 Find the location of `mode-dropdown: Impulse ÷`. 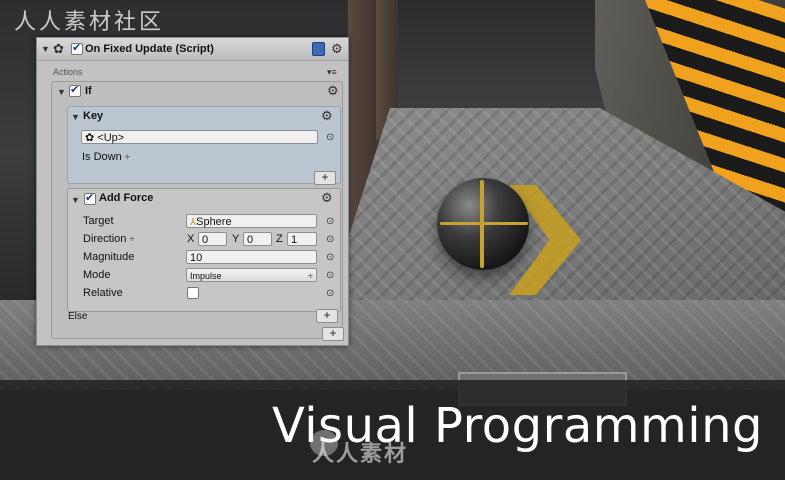

mode-dropdown: Impulse ÷ is located at coordinates (251, 275).